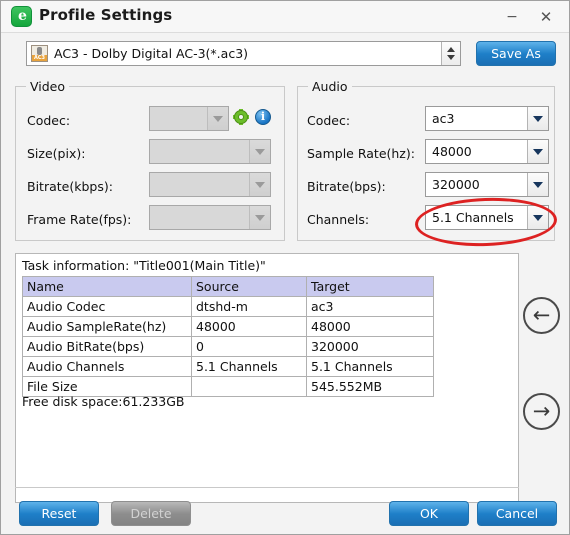 This screenshot has height=535, width=570. What do you see at coordinates (370, 306) in the screenshot?
I see `cell-target: ac3` at bounding box center [370, 306].